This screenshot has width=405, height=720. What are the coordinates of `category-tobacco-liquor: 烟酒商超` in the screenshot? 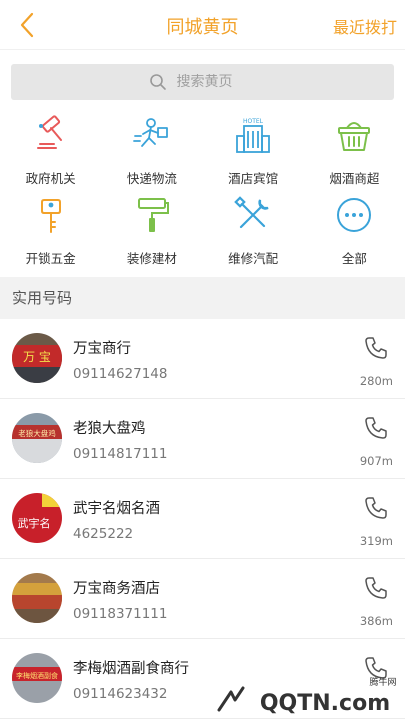 It's located at (354, 154).